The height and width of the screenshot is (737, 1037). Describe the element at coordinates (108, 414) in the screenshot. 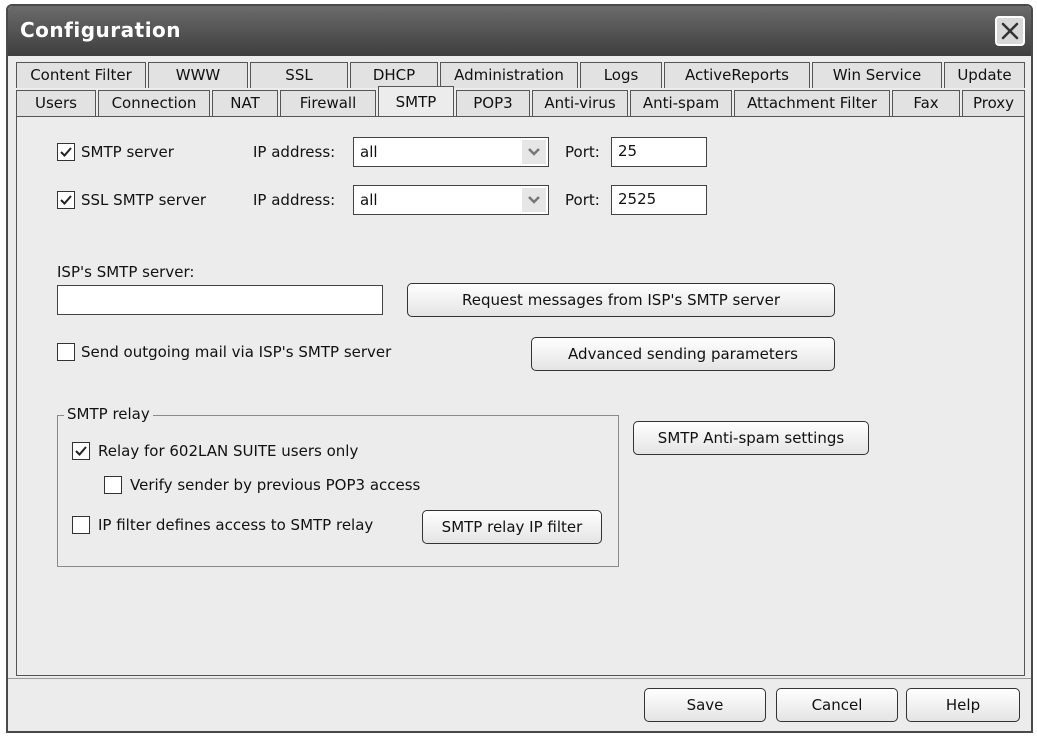

I see `smtp-relay-title: SMTP relay` at that location.